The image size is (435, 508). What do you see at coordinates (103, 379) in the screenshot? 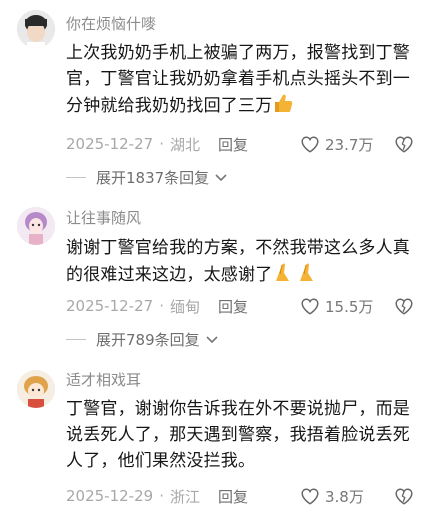
I see `username: 适才相戏耳` at bounding box center [103, 379].